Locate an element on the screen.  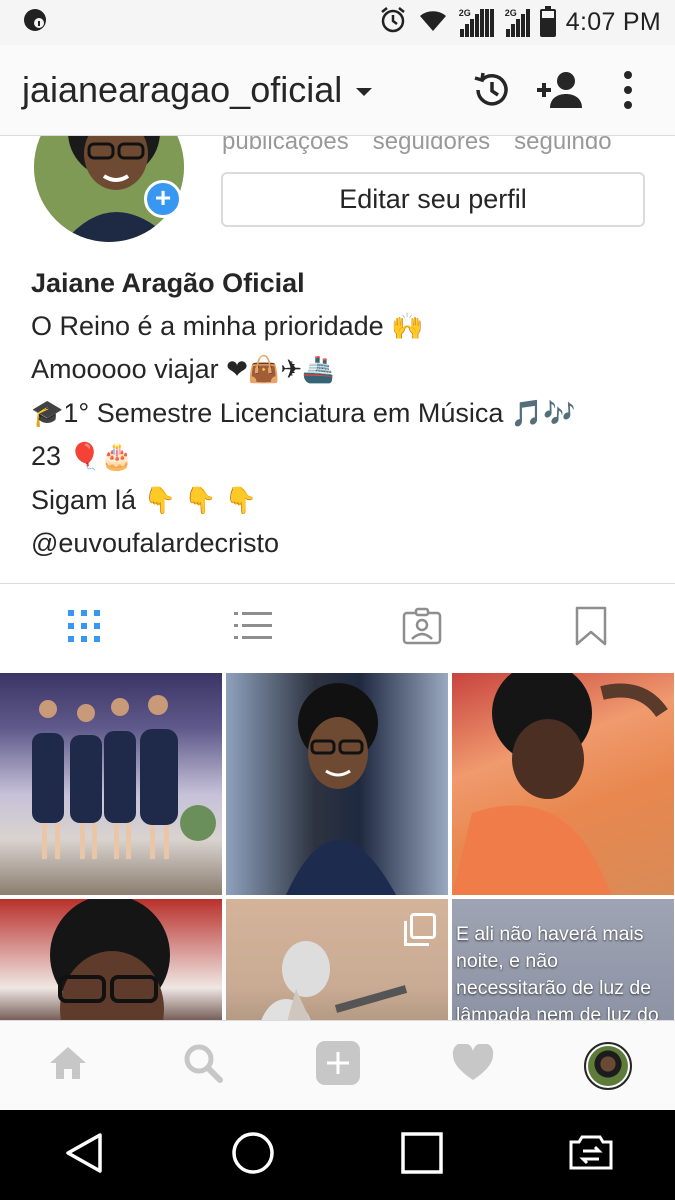
nav-home is located at coordinates (67, 1065).